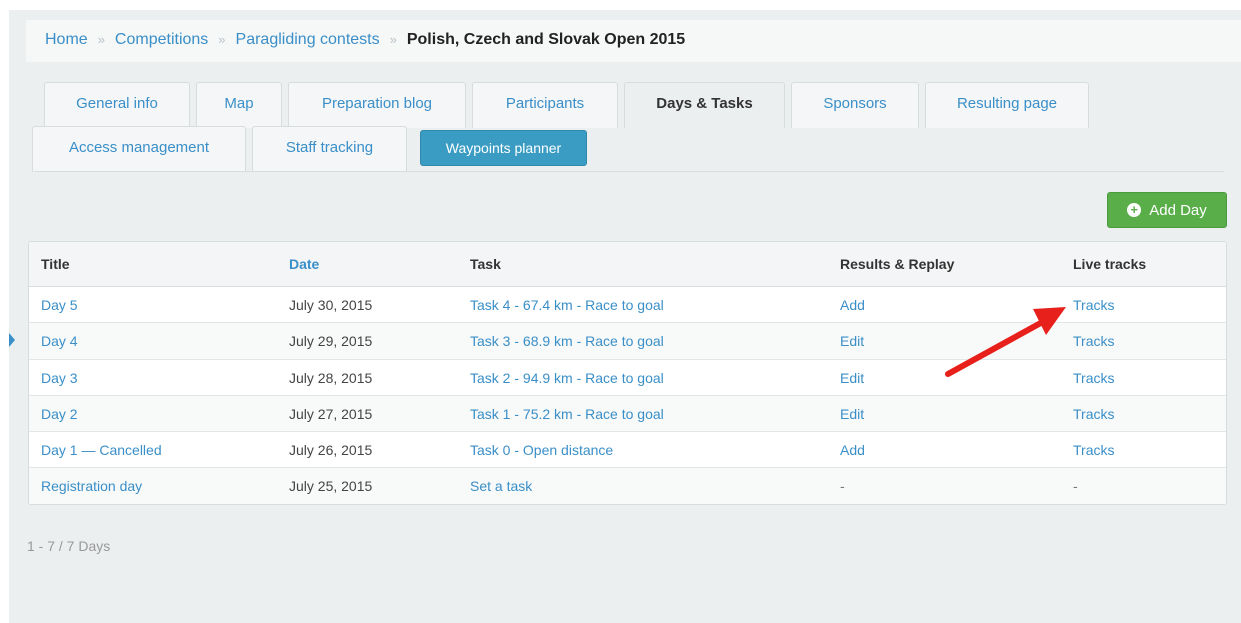 The height and width of the screenshot is (623, 1241). What do you see at coordinates (1178, 210) in the screenshot?
I see `add-day-label: Add Day` at bounding box center [1178, 210].